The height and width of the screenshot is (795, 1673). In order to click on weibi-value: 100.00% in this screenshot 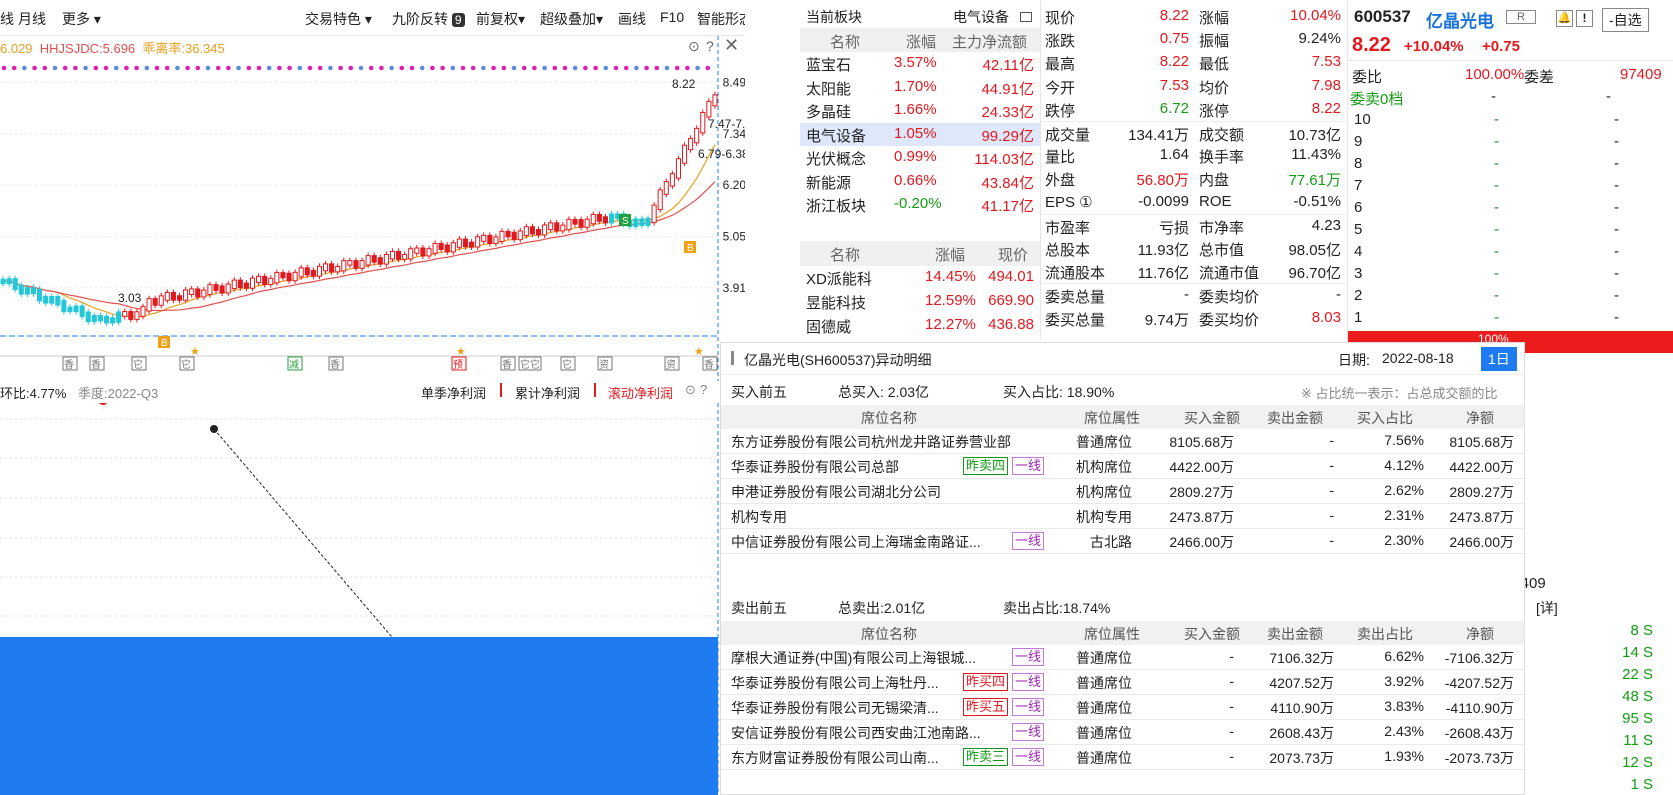, I will do `click(1495, 74)`.